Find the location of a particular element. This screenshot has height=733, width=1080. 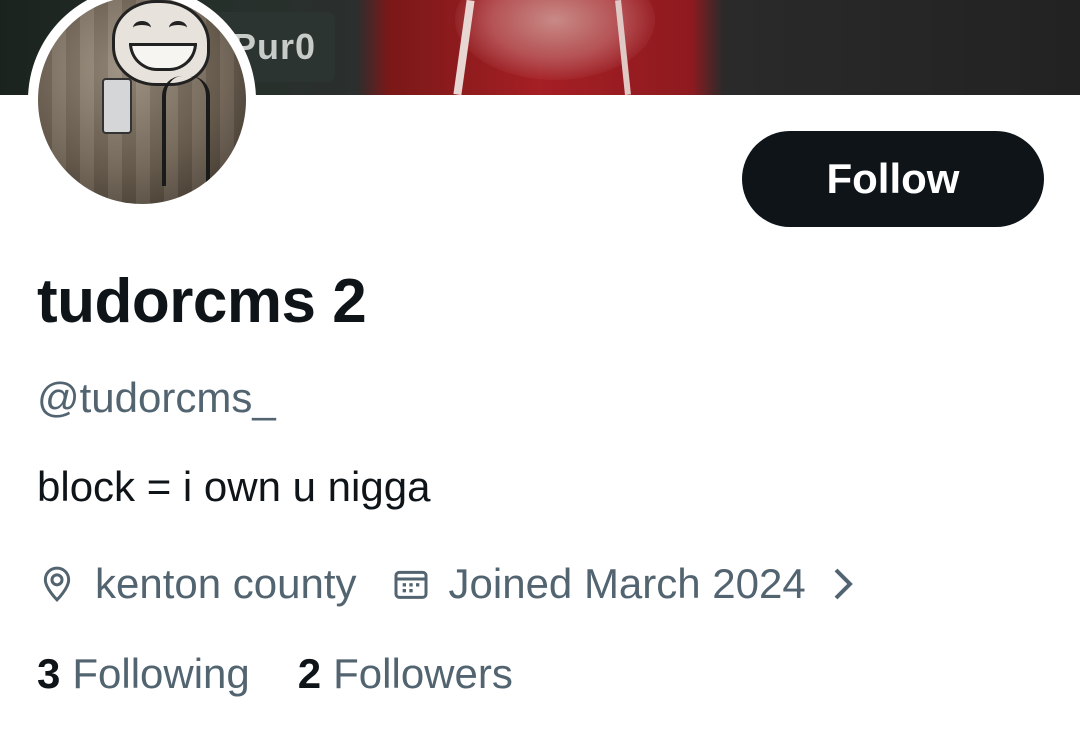

chevron-right-icon is located at coordinates (843, 584).